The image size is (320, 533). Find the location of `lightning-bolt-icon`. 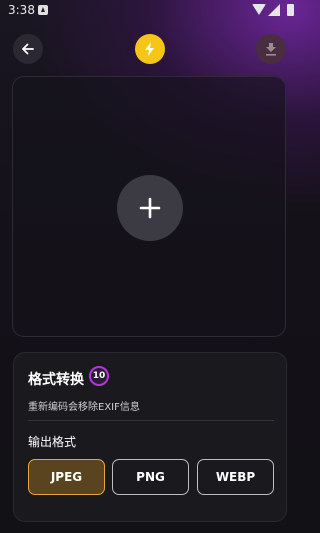

lightning-bolt-icon is located at coordinates (149, 49).